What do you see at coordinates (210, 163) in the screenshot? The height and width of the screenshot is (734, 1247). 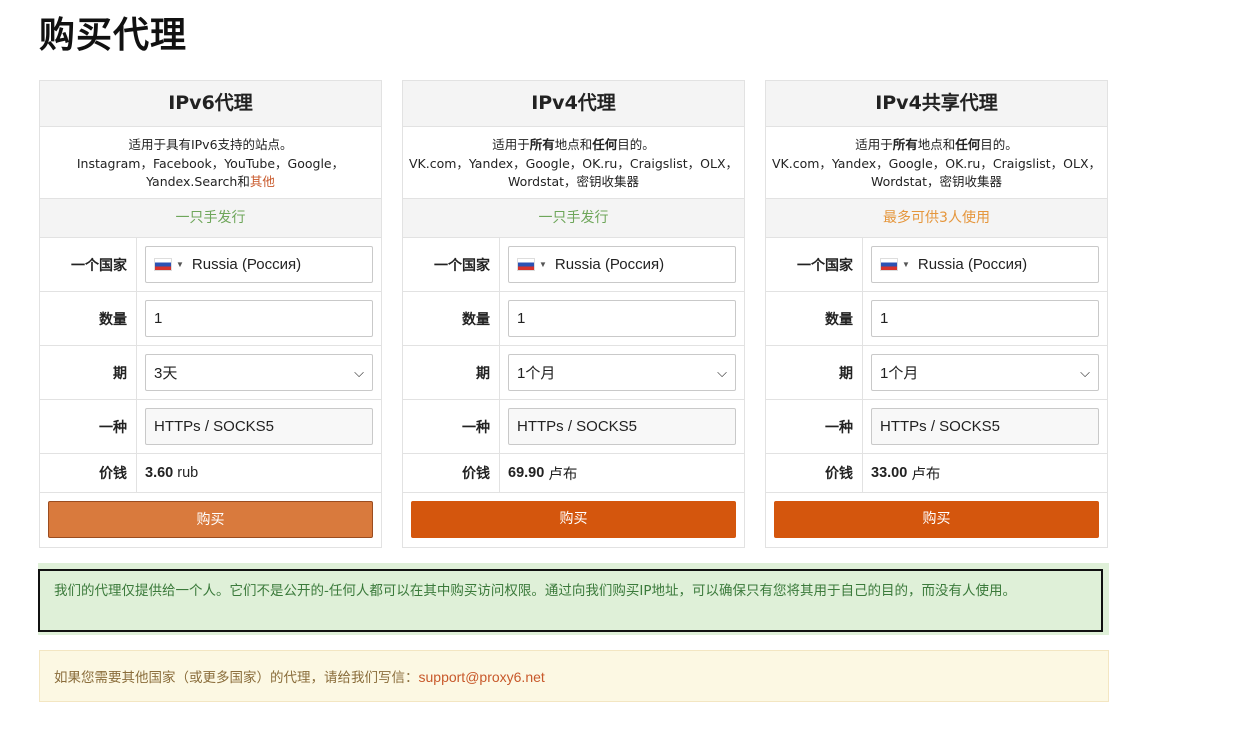 I see `desc-line: Instagram，Facebook，YouTube，Google，` at bounding box center [210, 163].